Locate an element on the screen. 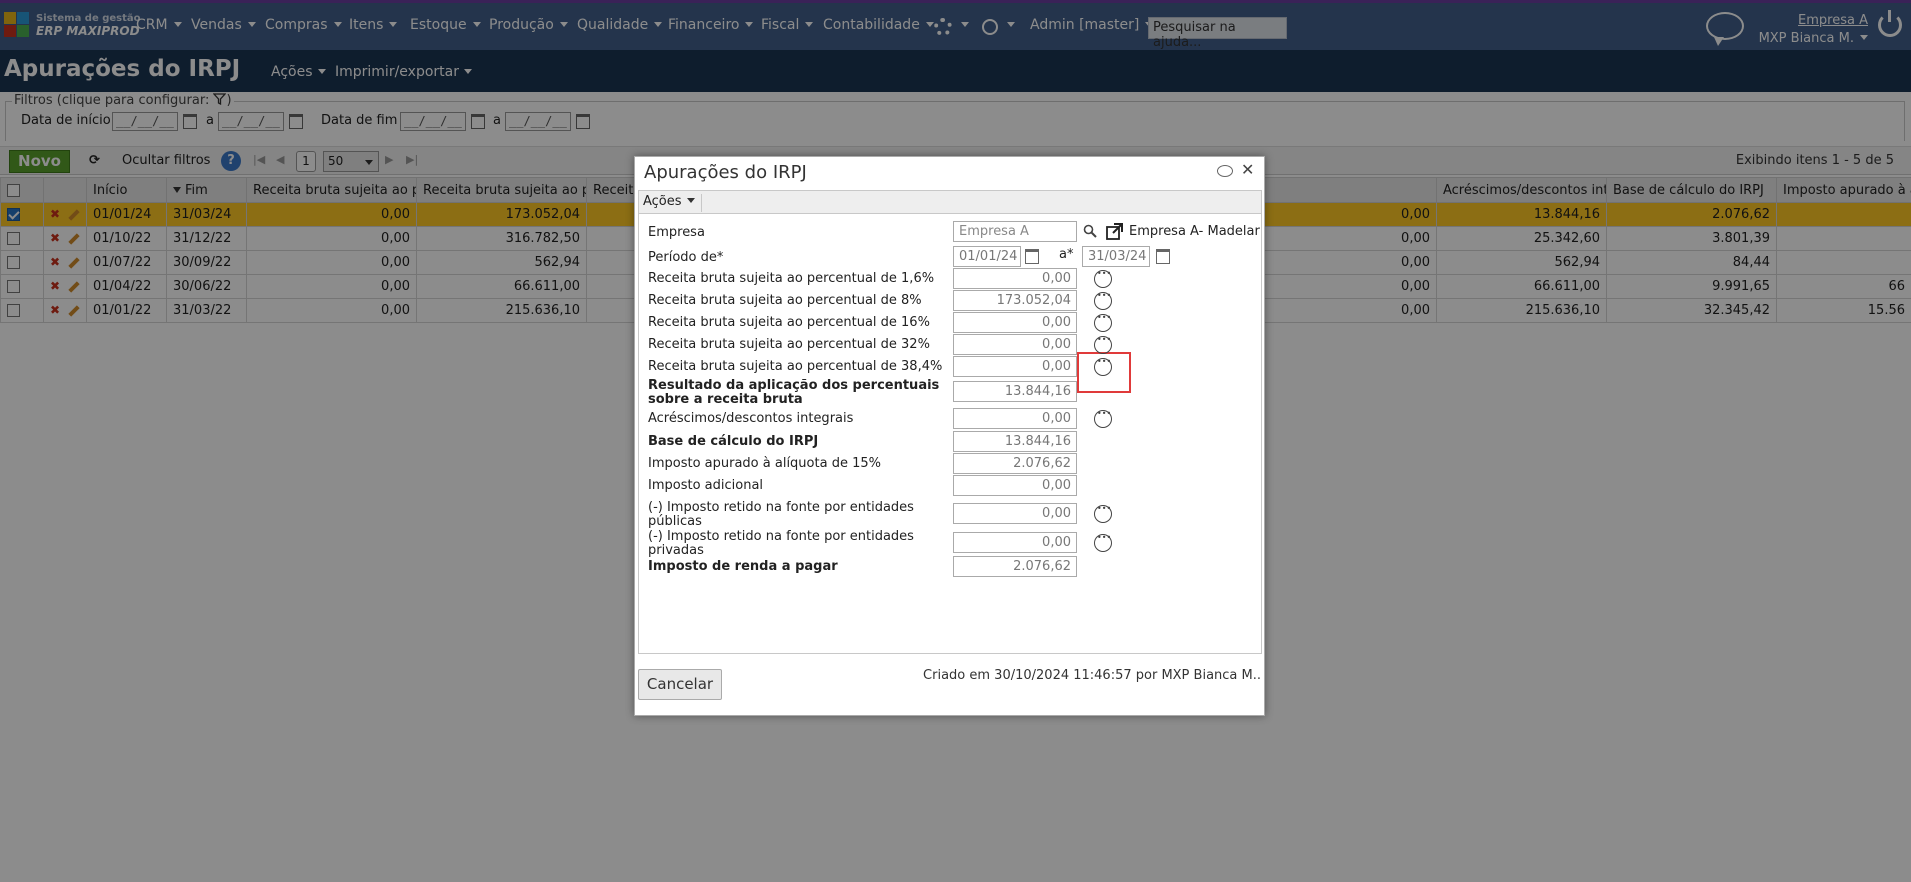 The width and height of the screenshot is (1911, 882). dialog-actions-menu: Ações is located at coordinates (672, 203).